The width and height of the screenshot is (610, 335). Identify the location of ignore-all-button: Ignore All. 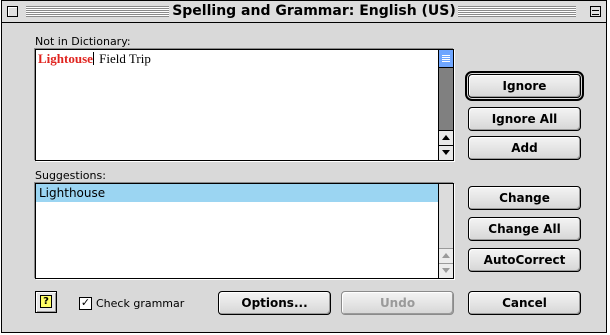
(524, 119).